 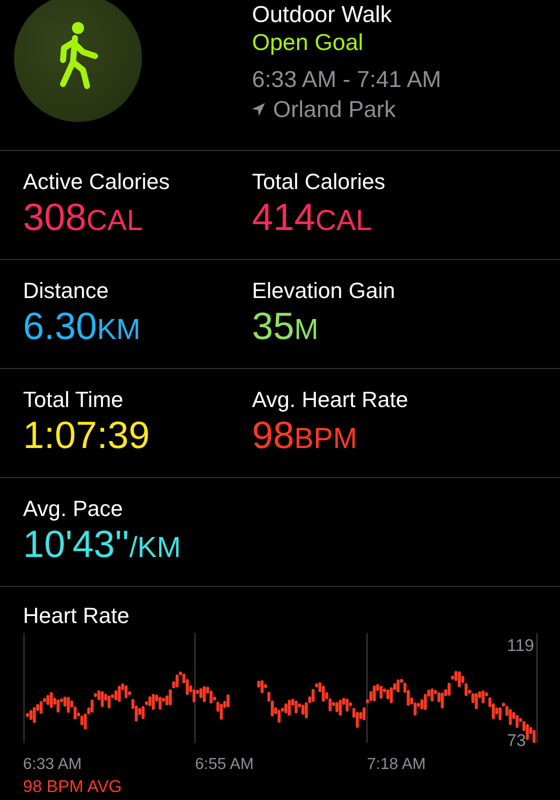 I want to click on goal-label: Open Goal, so click(x=308, y=42).